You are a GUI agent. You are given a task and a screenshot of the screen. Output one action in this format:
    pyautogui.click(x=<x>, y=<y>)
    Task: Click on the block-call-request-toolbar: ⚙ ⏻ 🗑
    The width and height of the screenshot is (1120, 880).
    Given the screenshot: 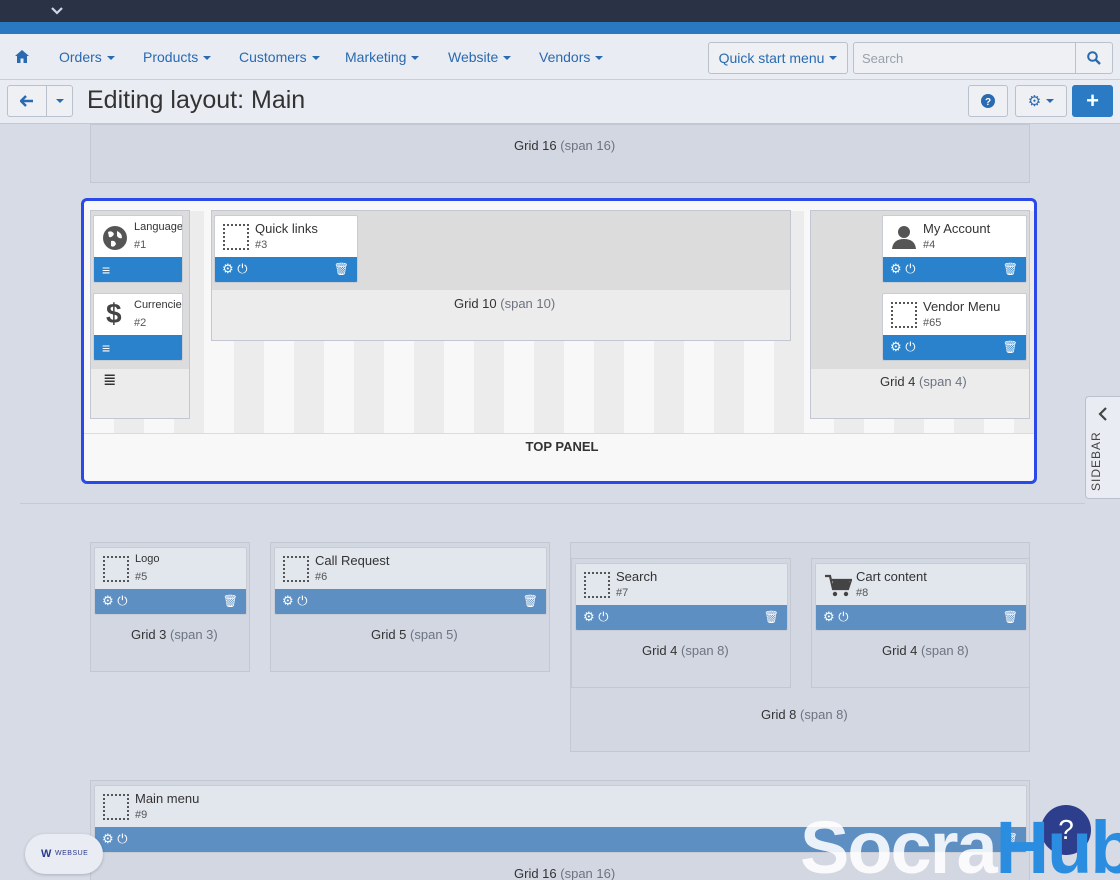 What is the action you would take?
    pyautogui.click(x=410, y=601)
    